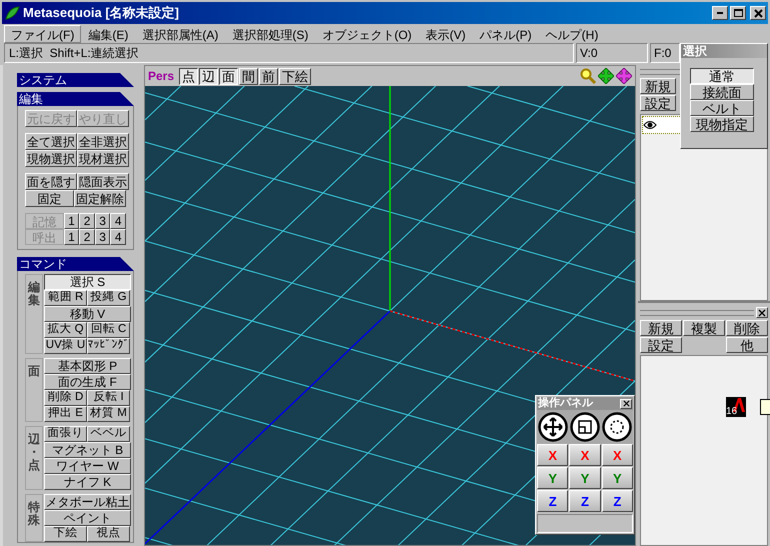 The width and height of the screenshot is (770, 546). I want to click on tool-button: 隠面表示, so click(103, 181).